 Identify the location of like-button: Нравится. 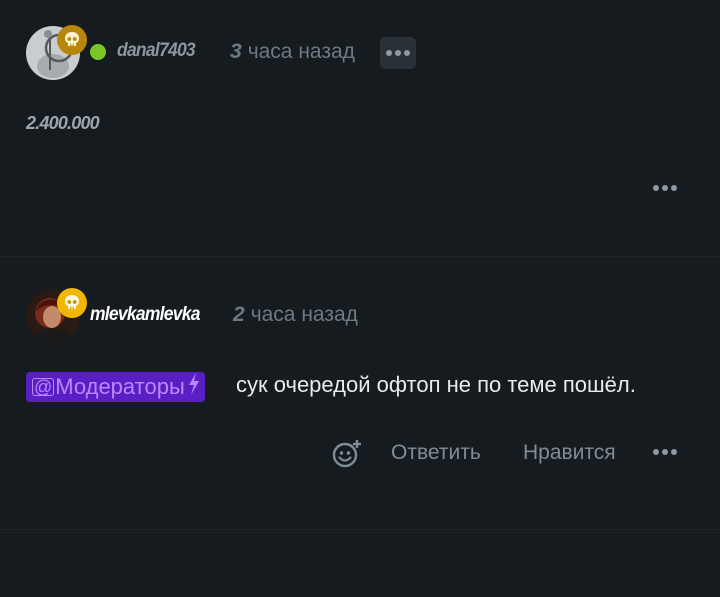
(569, 453).